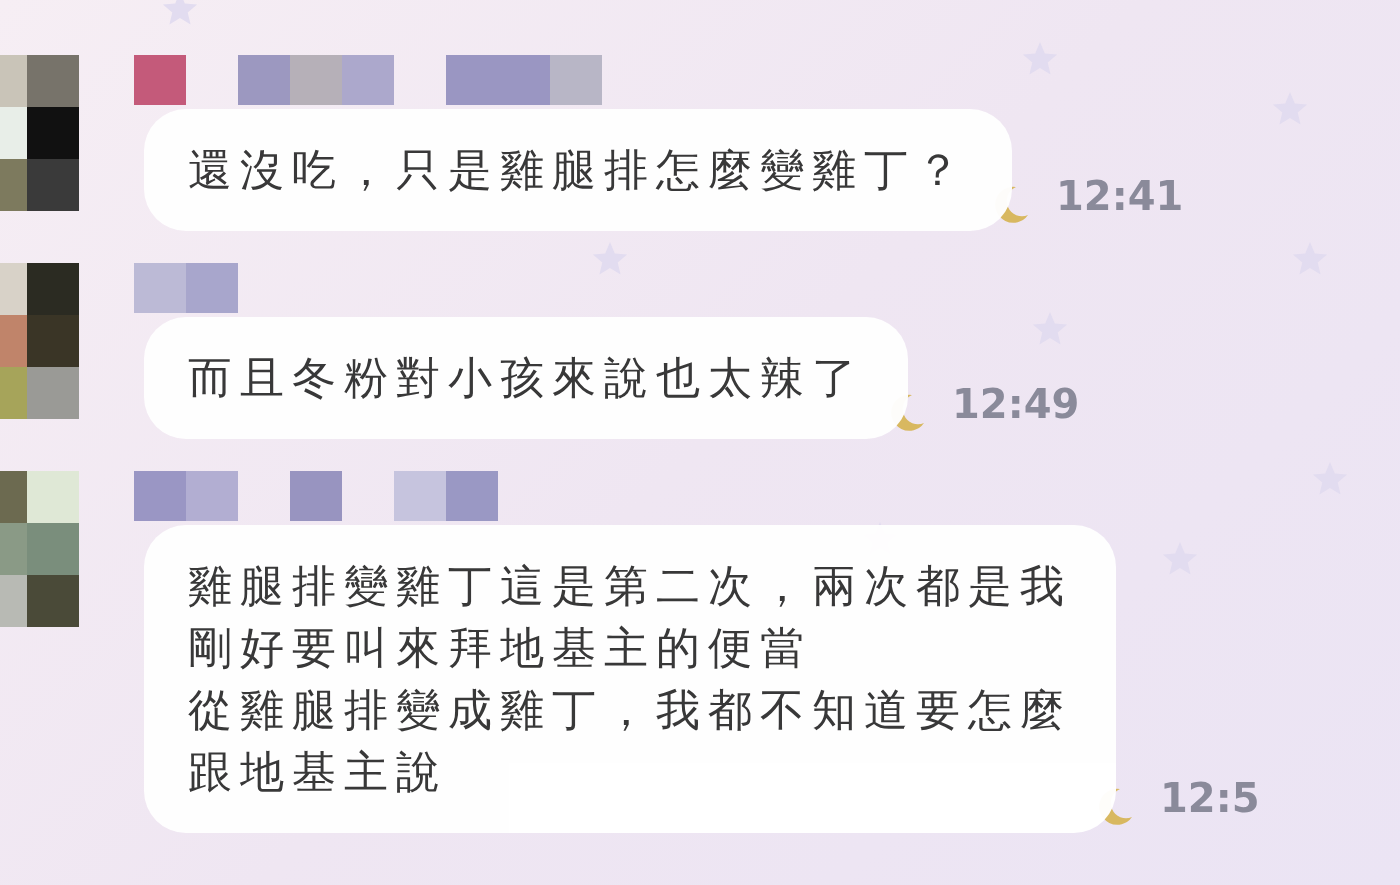 The height and width of the screenshot is (885, 1400). What do you see at coordinates (1120, 196) in the screenshot?
I see `message-time: 12:41` at bounding box center [1120, 196].